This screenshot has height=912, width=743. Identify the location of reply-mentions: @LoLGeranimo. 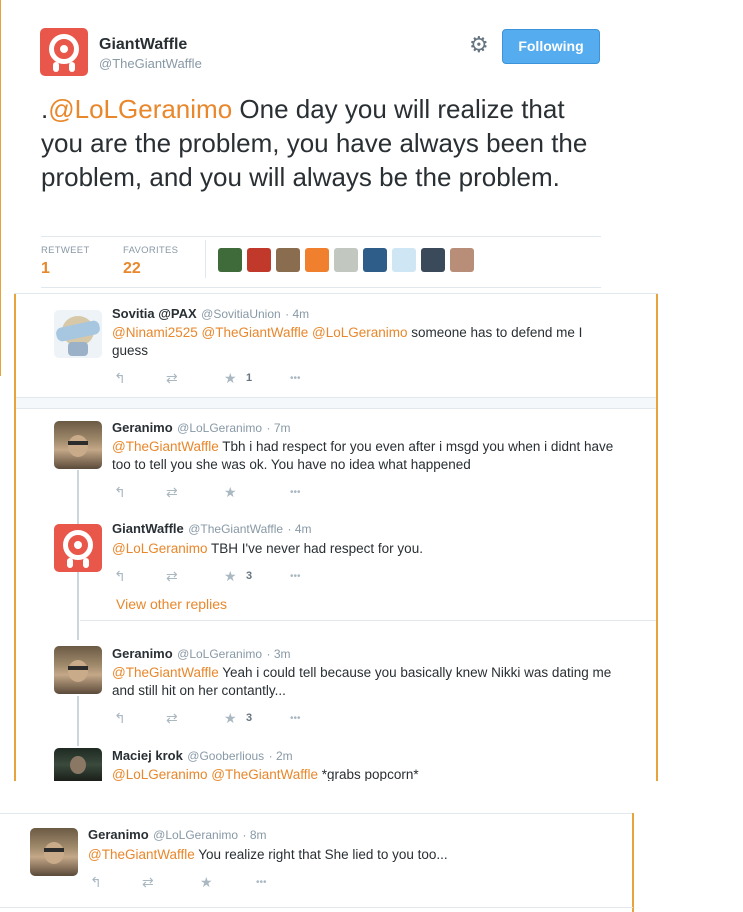
(160, 548).